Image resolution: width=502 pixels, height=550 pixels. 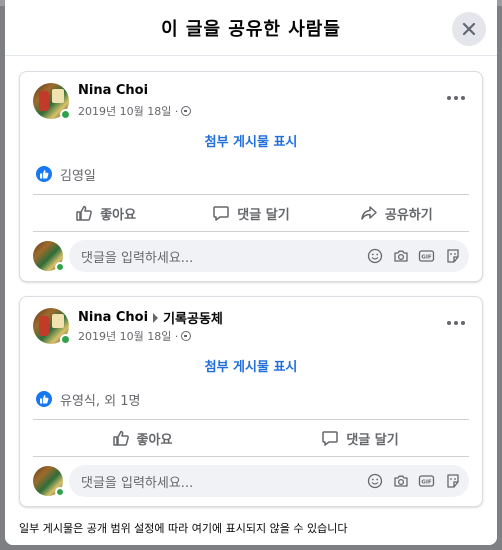 I want to click on dialog-header: 이 글을 공유한 사람들, so click(x=251, y=28).